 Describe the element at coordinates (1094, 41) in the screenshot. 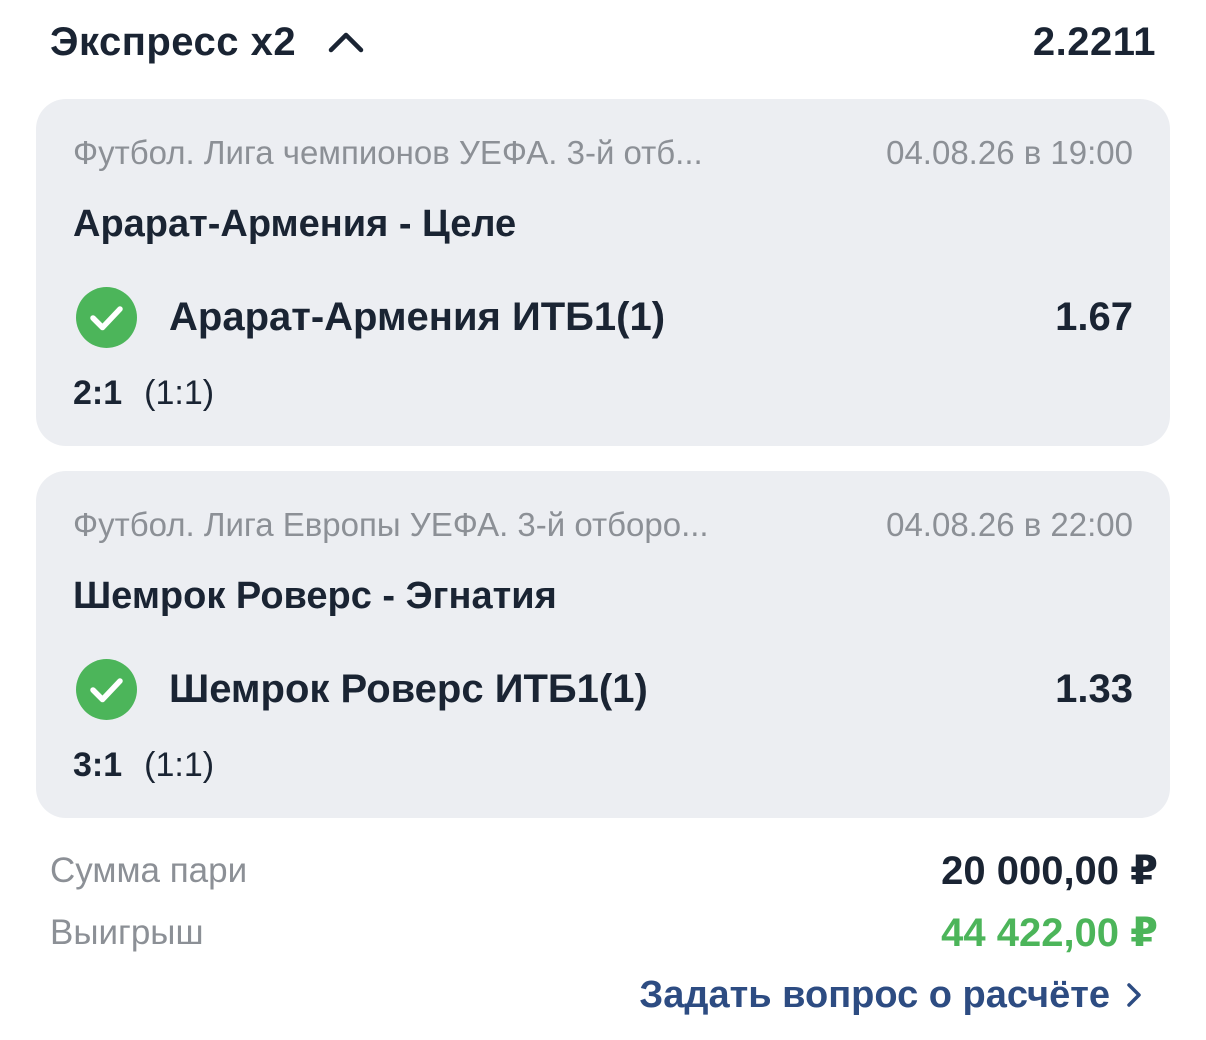

I see `total-odds: 2.2211` at that location.